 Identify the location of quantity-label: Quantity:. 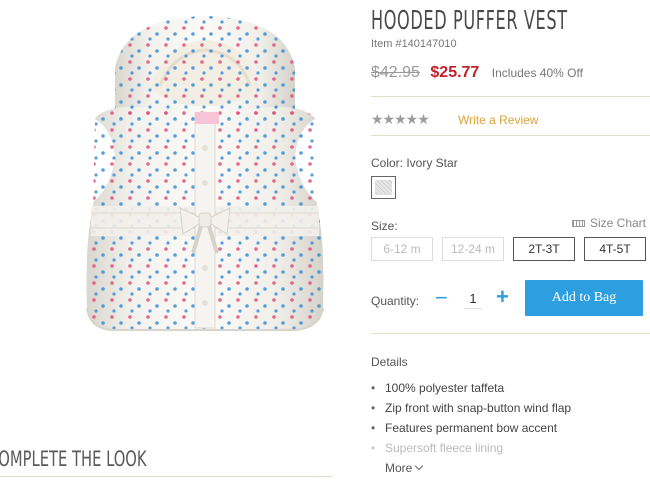
(395, 301).